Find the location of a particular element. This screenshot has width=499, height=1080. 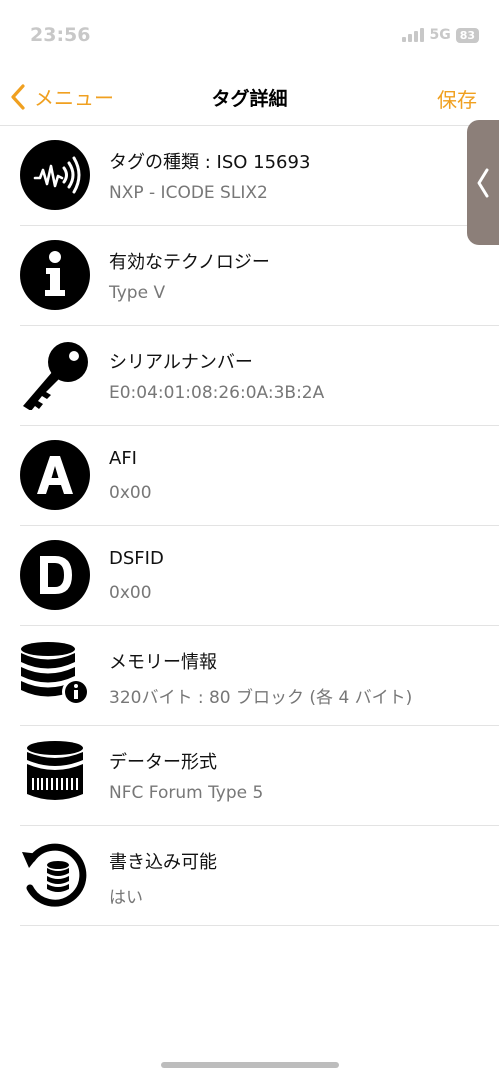

database-barcode-icon is located at coordinates (55, 770).